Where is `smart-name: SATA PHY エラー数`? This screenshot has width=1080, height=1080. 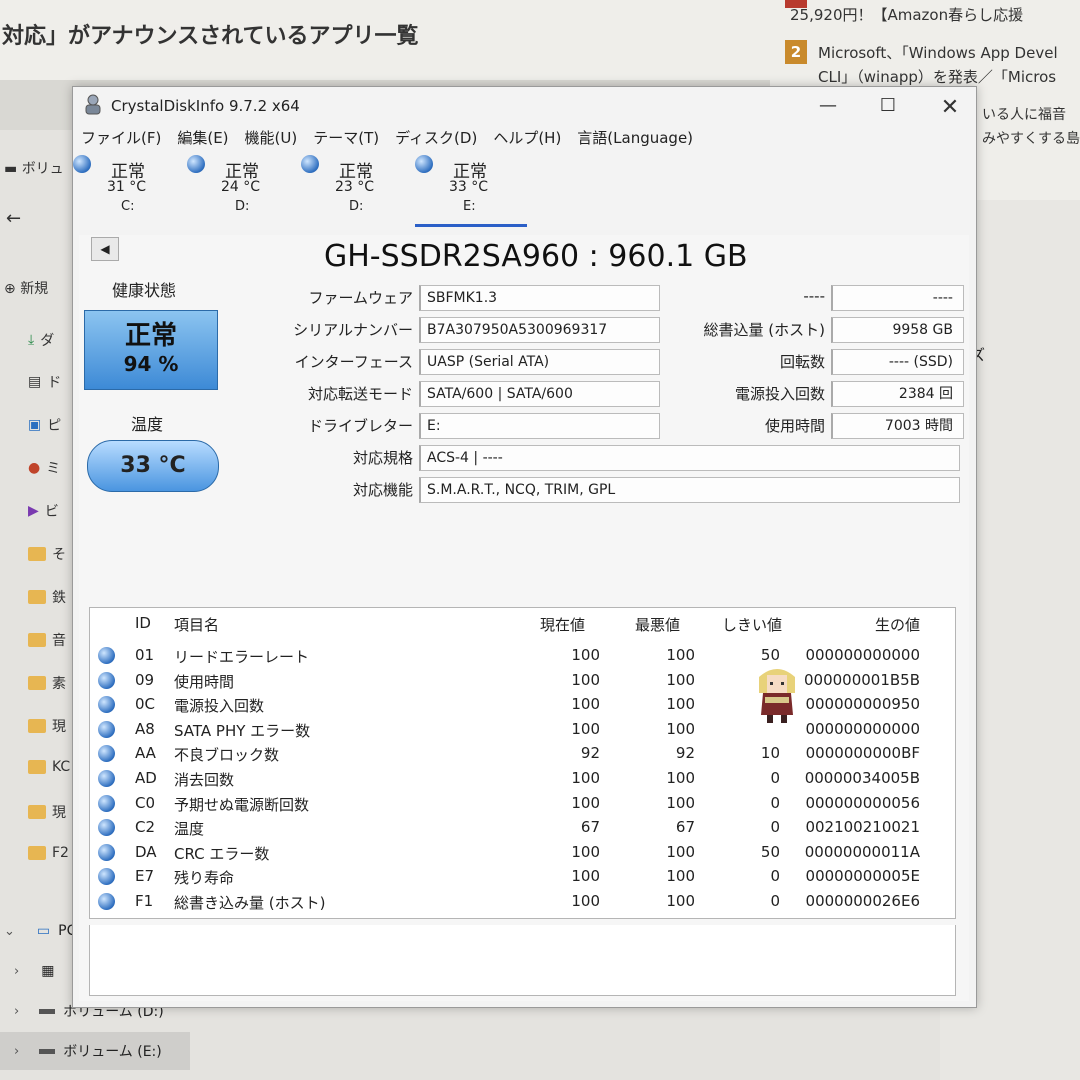 smart-name: SATA PHY エラー数 is located at coordinates (242, 730).